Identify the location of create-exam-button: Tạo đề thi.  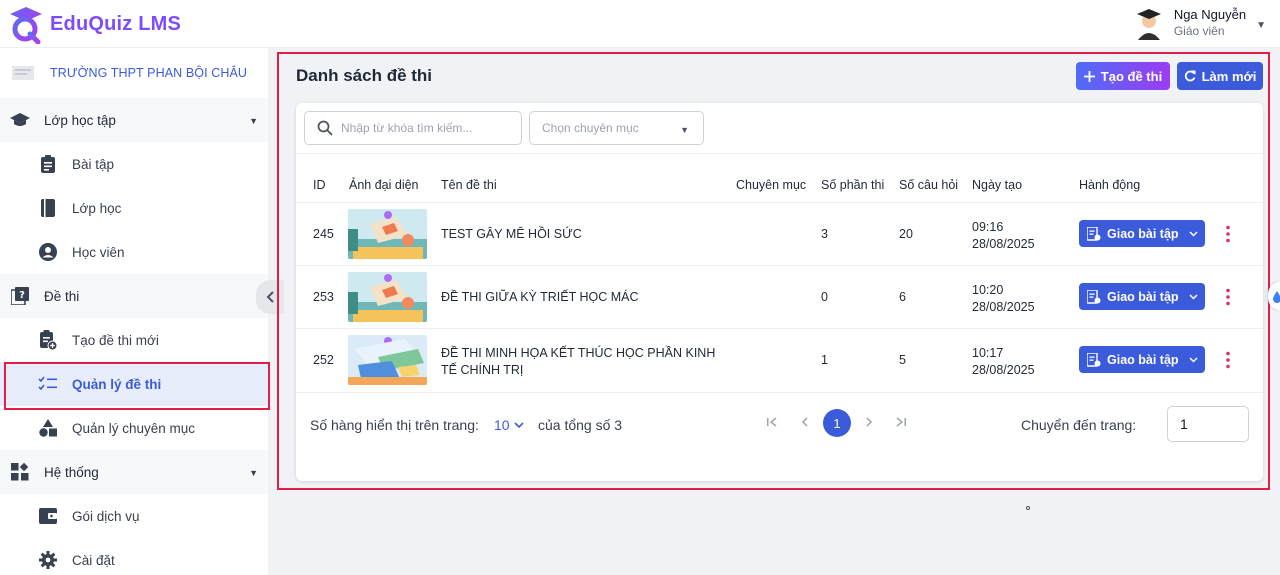
(1123, 76).